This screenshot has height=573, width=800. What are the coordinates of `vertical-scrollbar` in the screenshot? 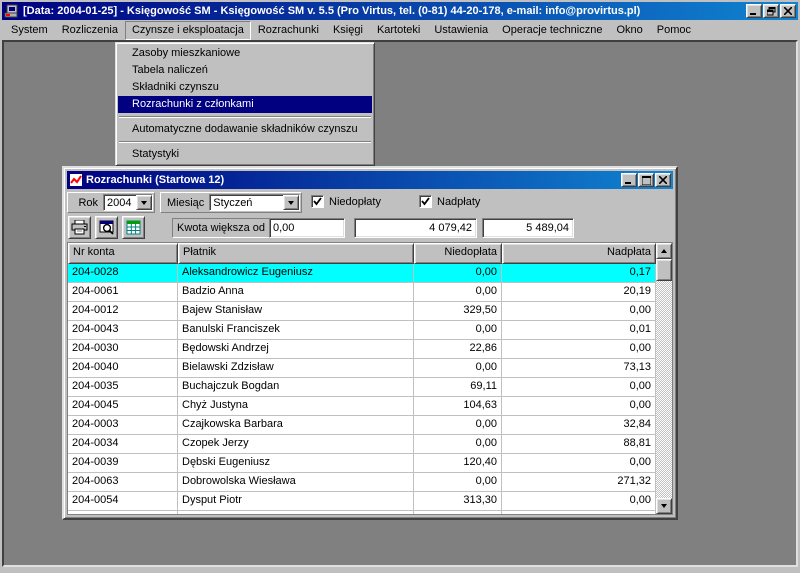 It's located at (664, 378).